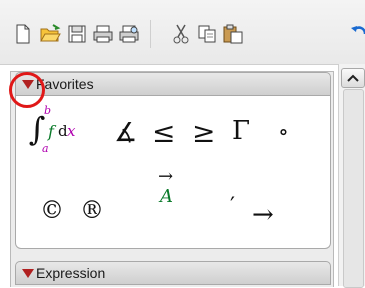  Describe the element at coordinates (129, 34) in the screenshot. I see `print-preview-icon` at that location.